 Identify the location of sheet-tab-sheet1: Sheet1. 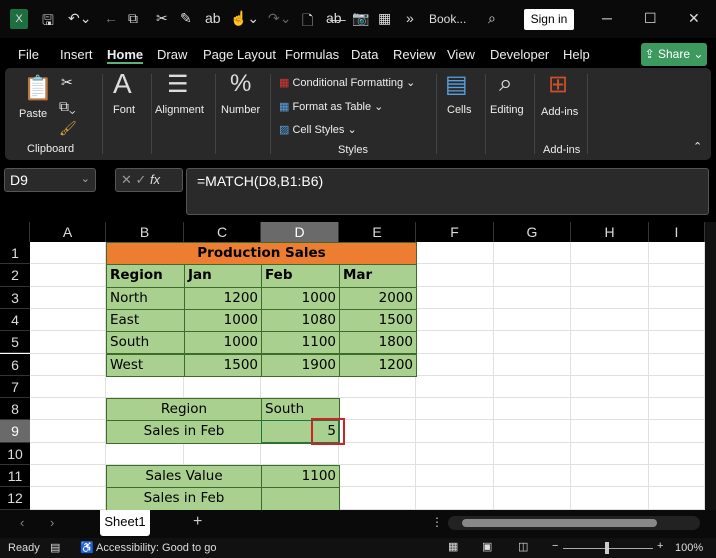
(125, 523).